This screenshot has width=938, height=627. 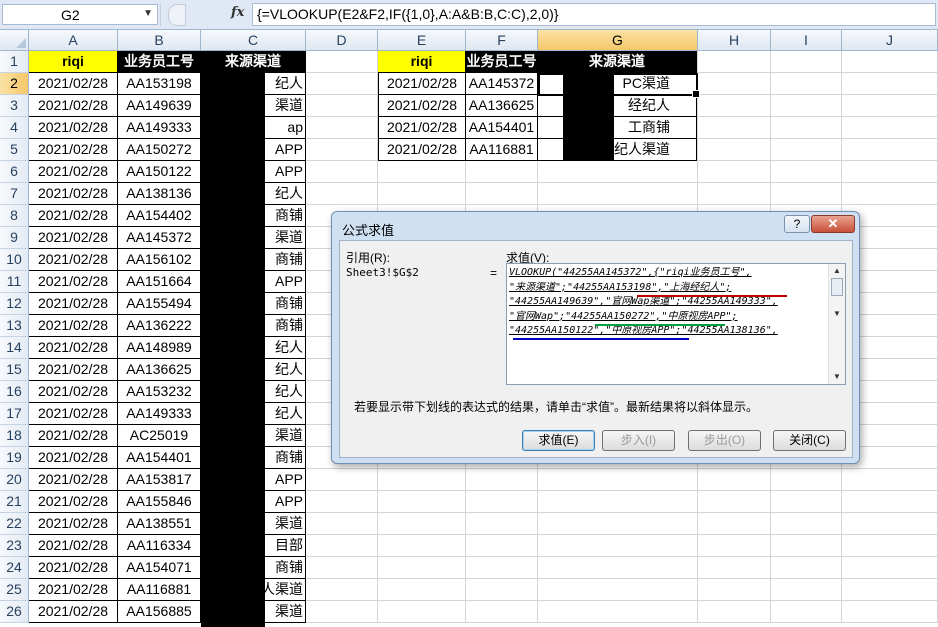 I want to click on row-header: 14, so click(x=14, y=348).